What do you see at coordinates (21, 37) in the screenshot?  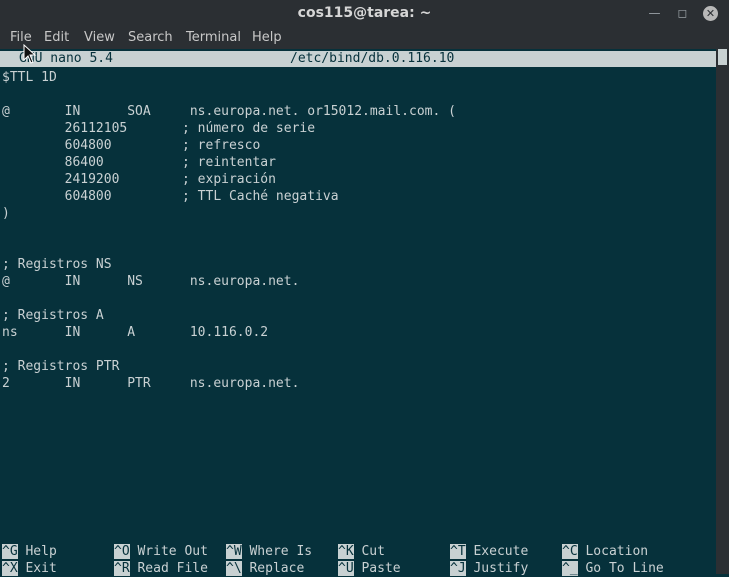 I see `menu-file: File` at bounding box center [21, 37].